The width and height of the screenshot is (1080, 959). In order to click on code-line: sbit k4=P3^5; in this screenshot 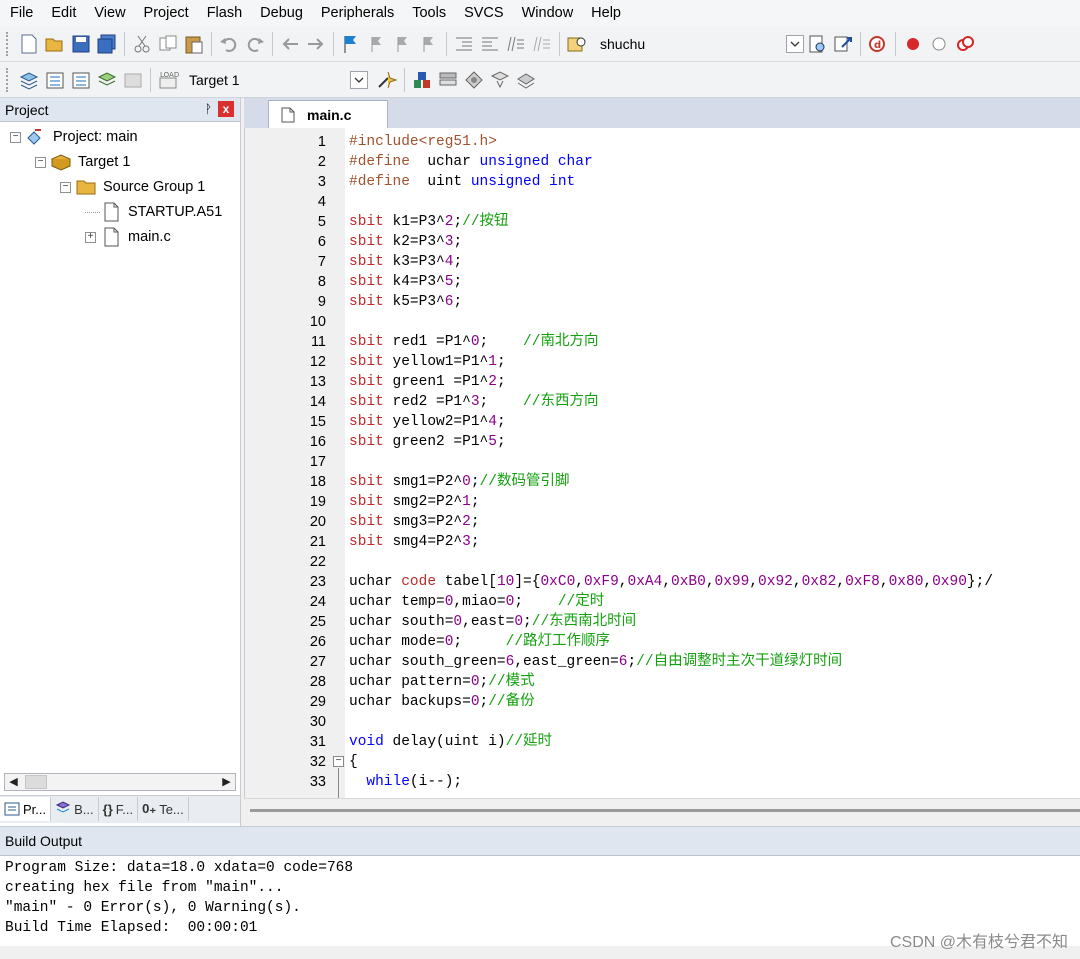, I will do `click(405, 282)`.